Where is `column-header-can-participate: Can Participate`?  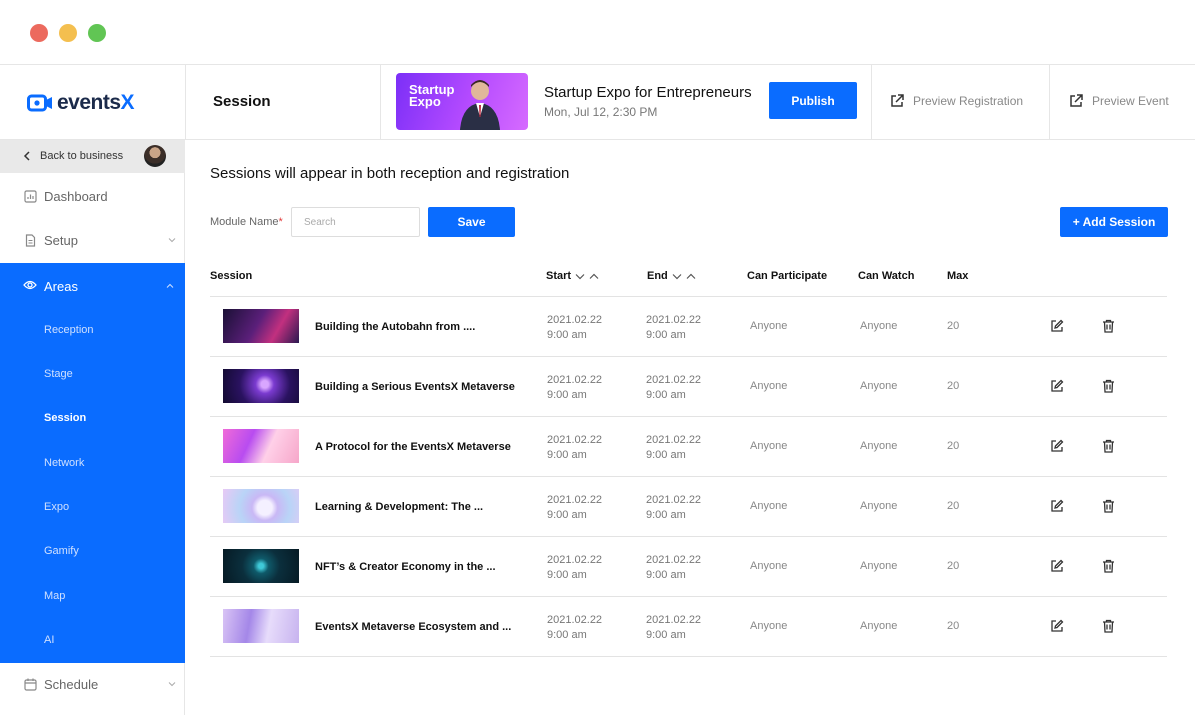 column-header-can-participate: Can Participate is located at coordinates (787, 276).